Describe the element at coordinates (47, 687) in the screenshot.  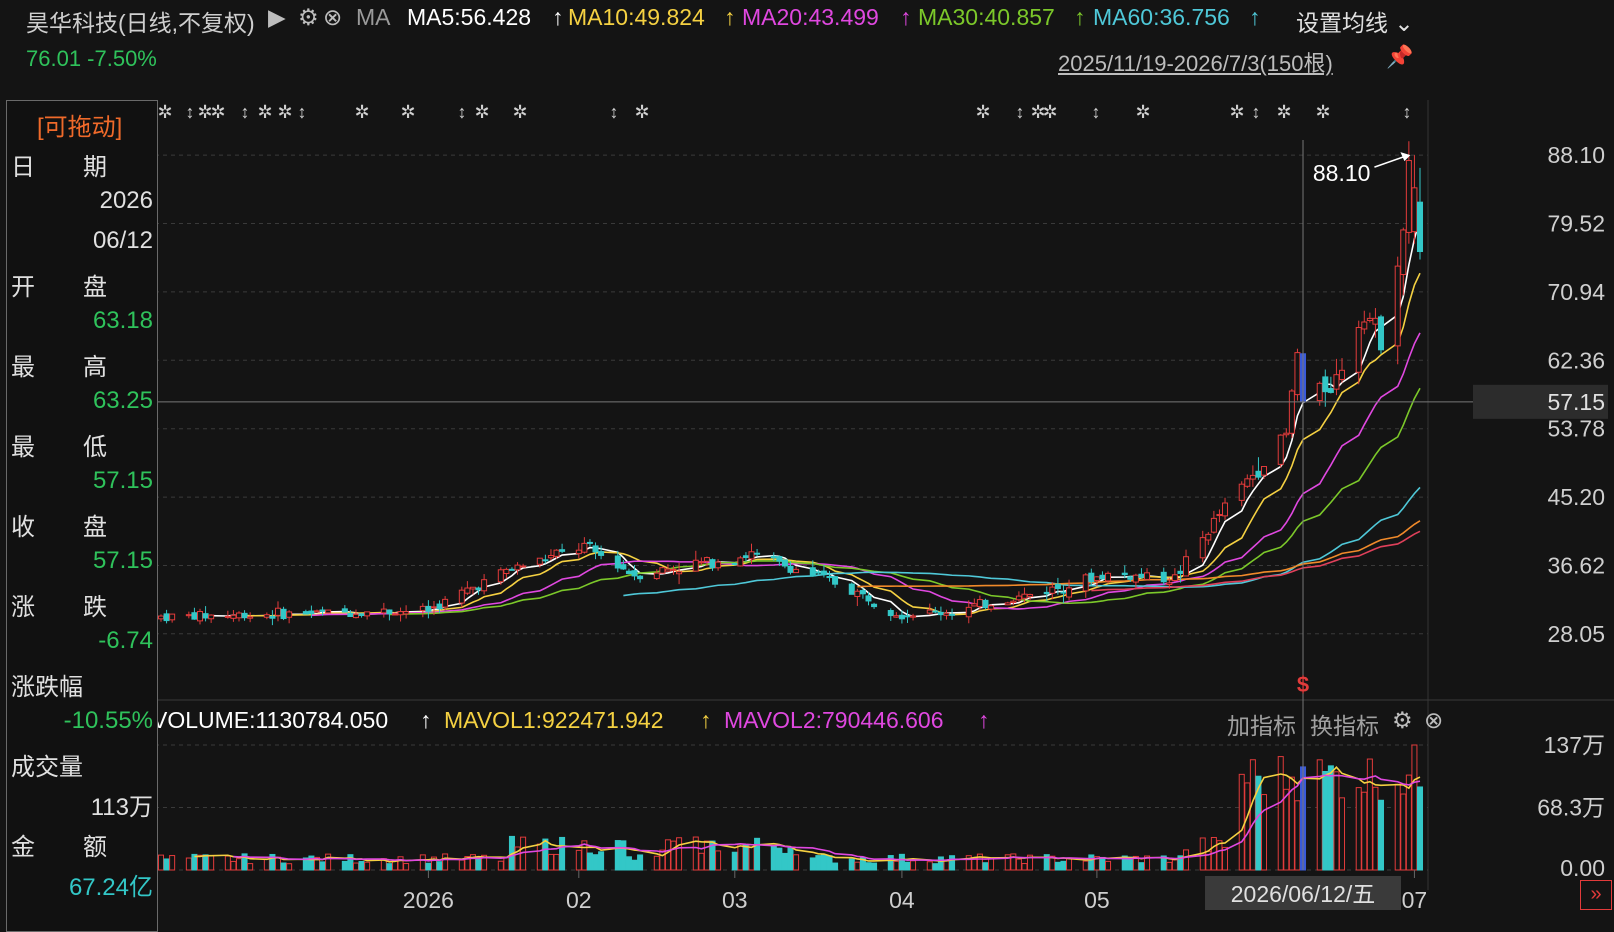
I see `pct-label: 涨跌幅` at that location.